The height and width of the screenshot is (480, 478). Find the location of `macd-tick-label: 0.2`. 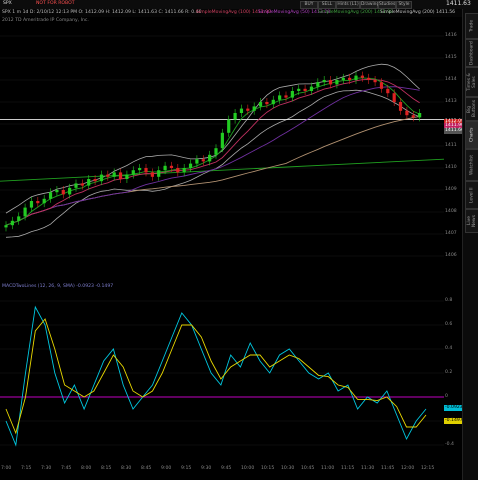

macd-tick-label: 0.2 is located at coordinates (449, 372).